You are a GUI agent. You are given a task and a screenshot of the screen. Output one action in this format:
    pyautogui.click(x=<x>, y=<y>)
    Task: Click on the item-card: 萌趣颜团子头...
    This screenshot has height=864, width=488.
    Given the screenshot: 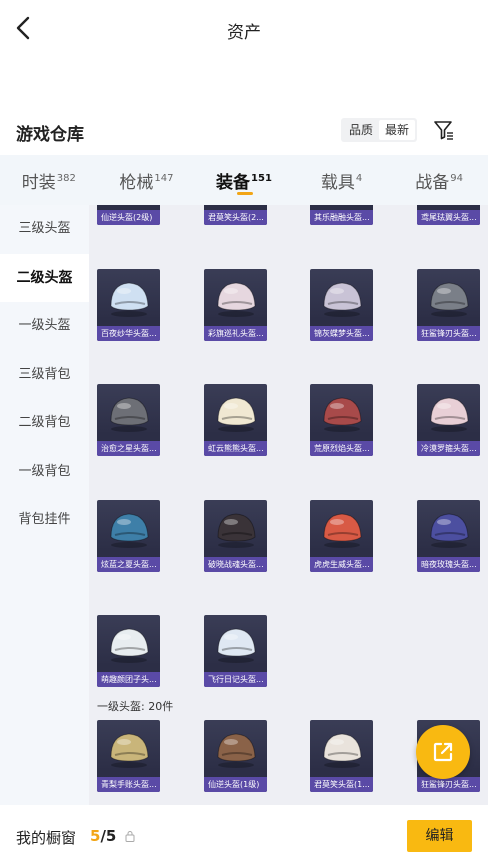 What is the action you would take?
    pyautogui.click(x=128, y=651)
    